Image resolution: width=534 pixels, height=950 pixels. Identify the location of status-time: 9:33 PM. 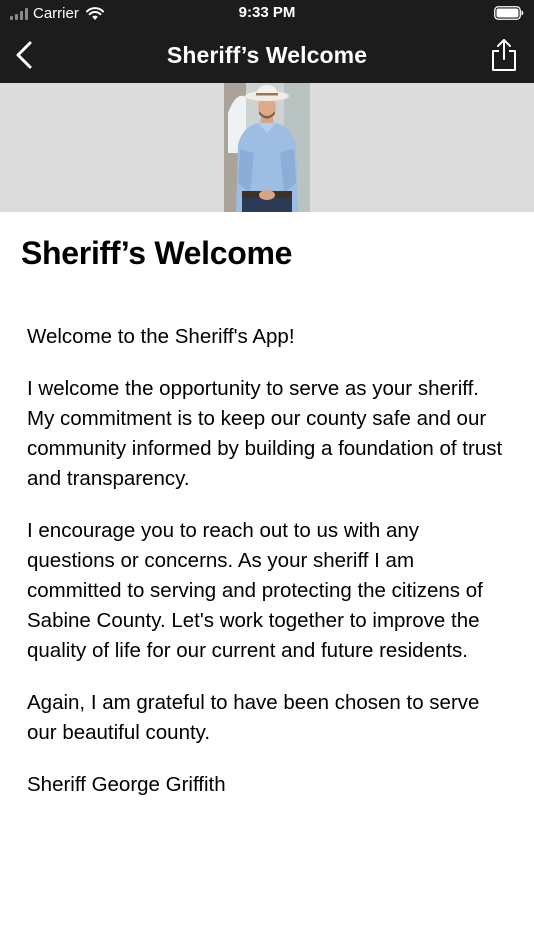
(267, 12).